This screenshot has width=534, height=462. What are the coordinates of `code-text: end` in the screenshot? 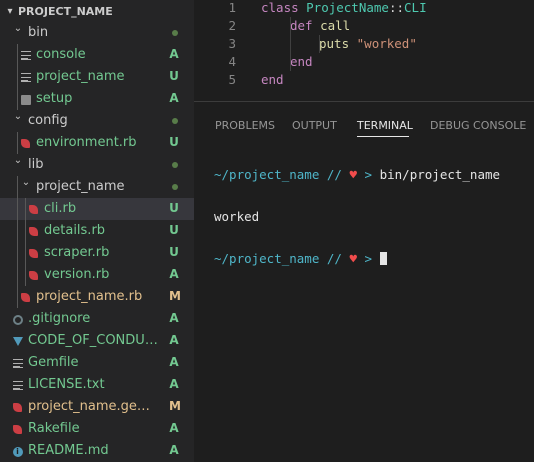 It's located at (272, 80).